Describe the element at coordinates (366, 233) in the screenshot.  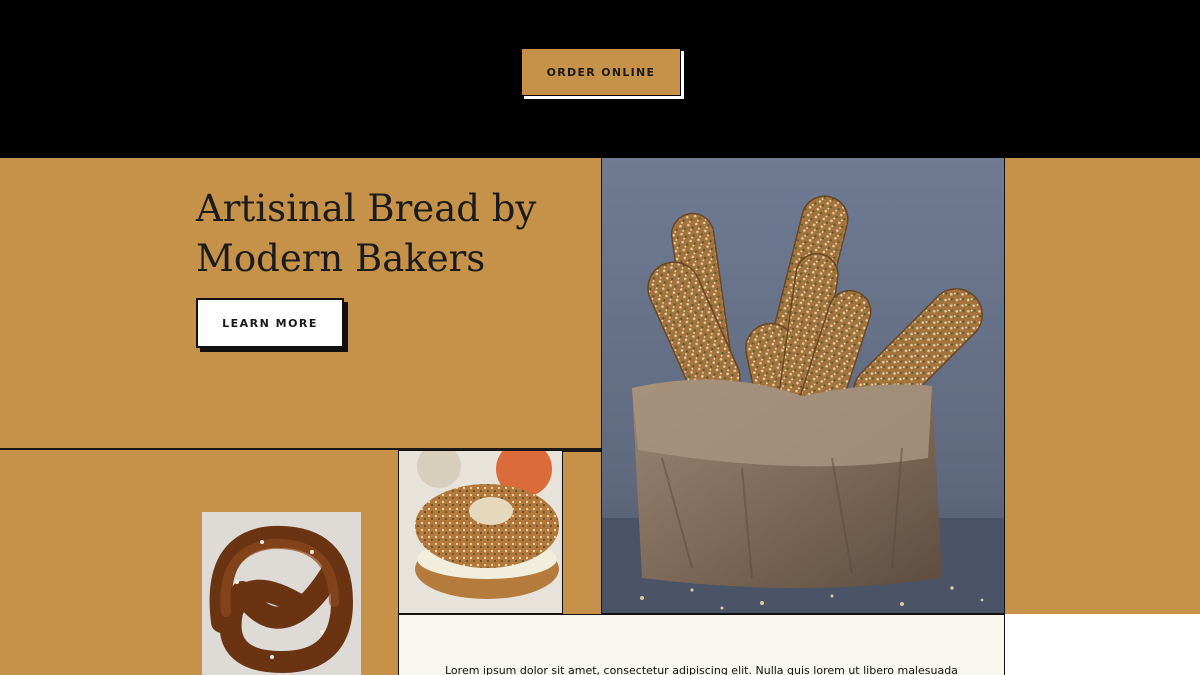
I see `hero-title: Artisinal Bread by Modern Bakers` at that location.